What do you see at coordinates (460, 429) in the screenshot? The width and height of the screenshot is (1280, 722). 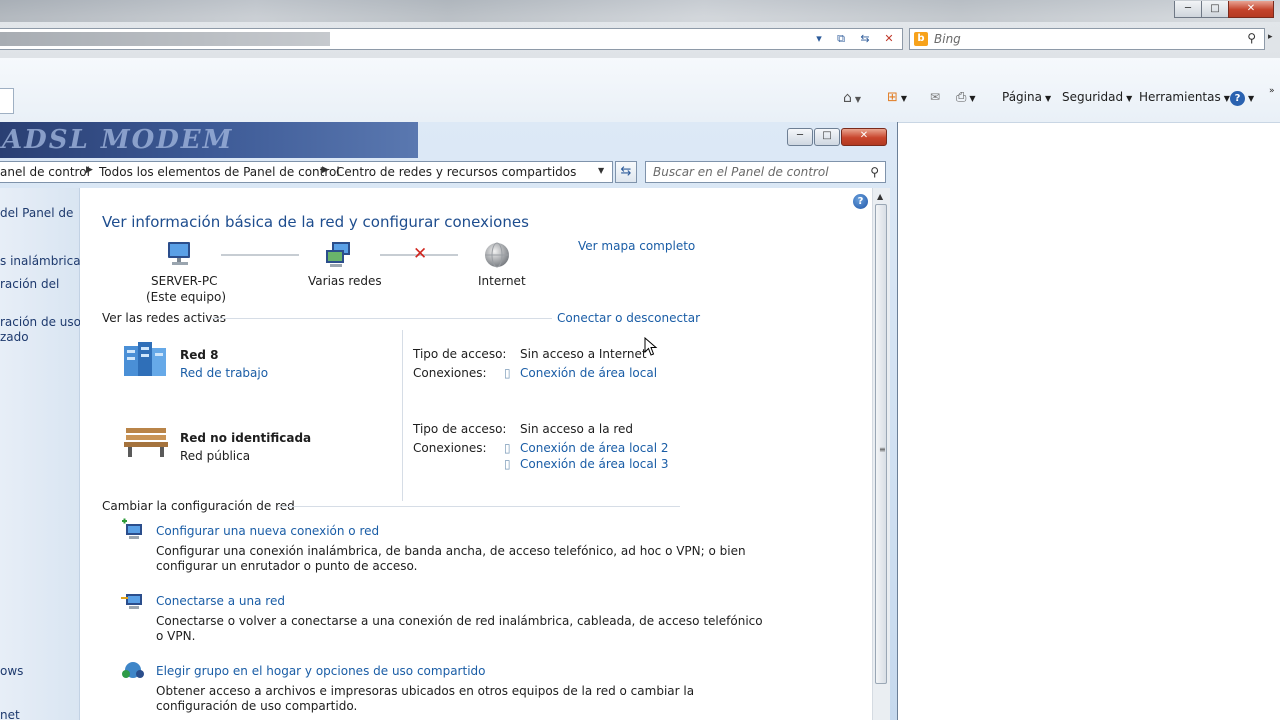 I see `network-2-access-label: Tipo de acceso:` at bounding box center [460, 429].